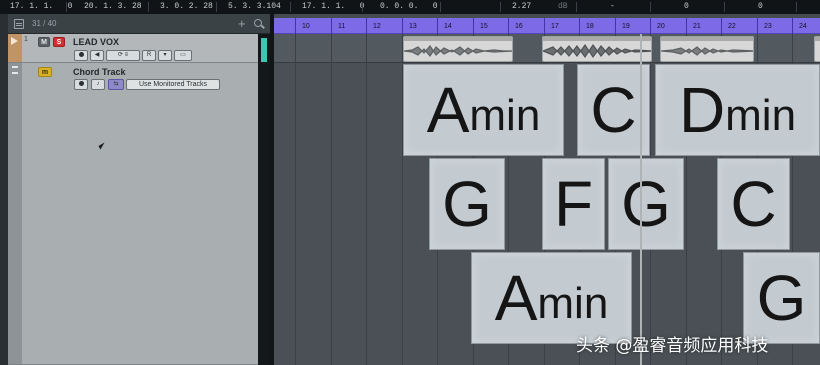 The height and width of the screenshot is (365, 820). I want to click on chord-event: C, so click(753, 204).